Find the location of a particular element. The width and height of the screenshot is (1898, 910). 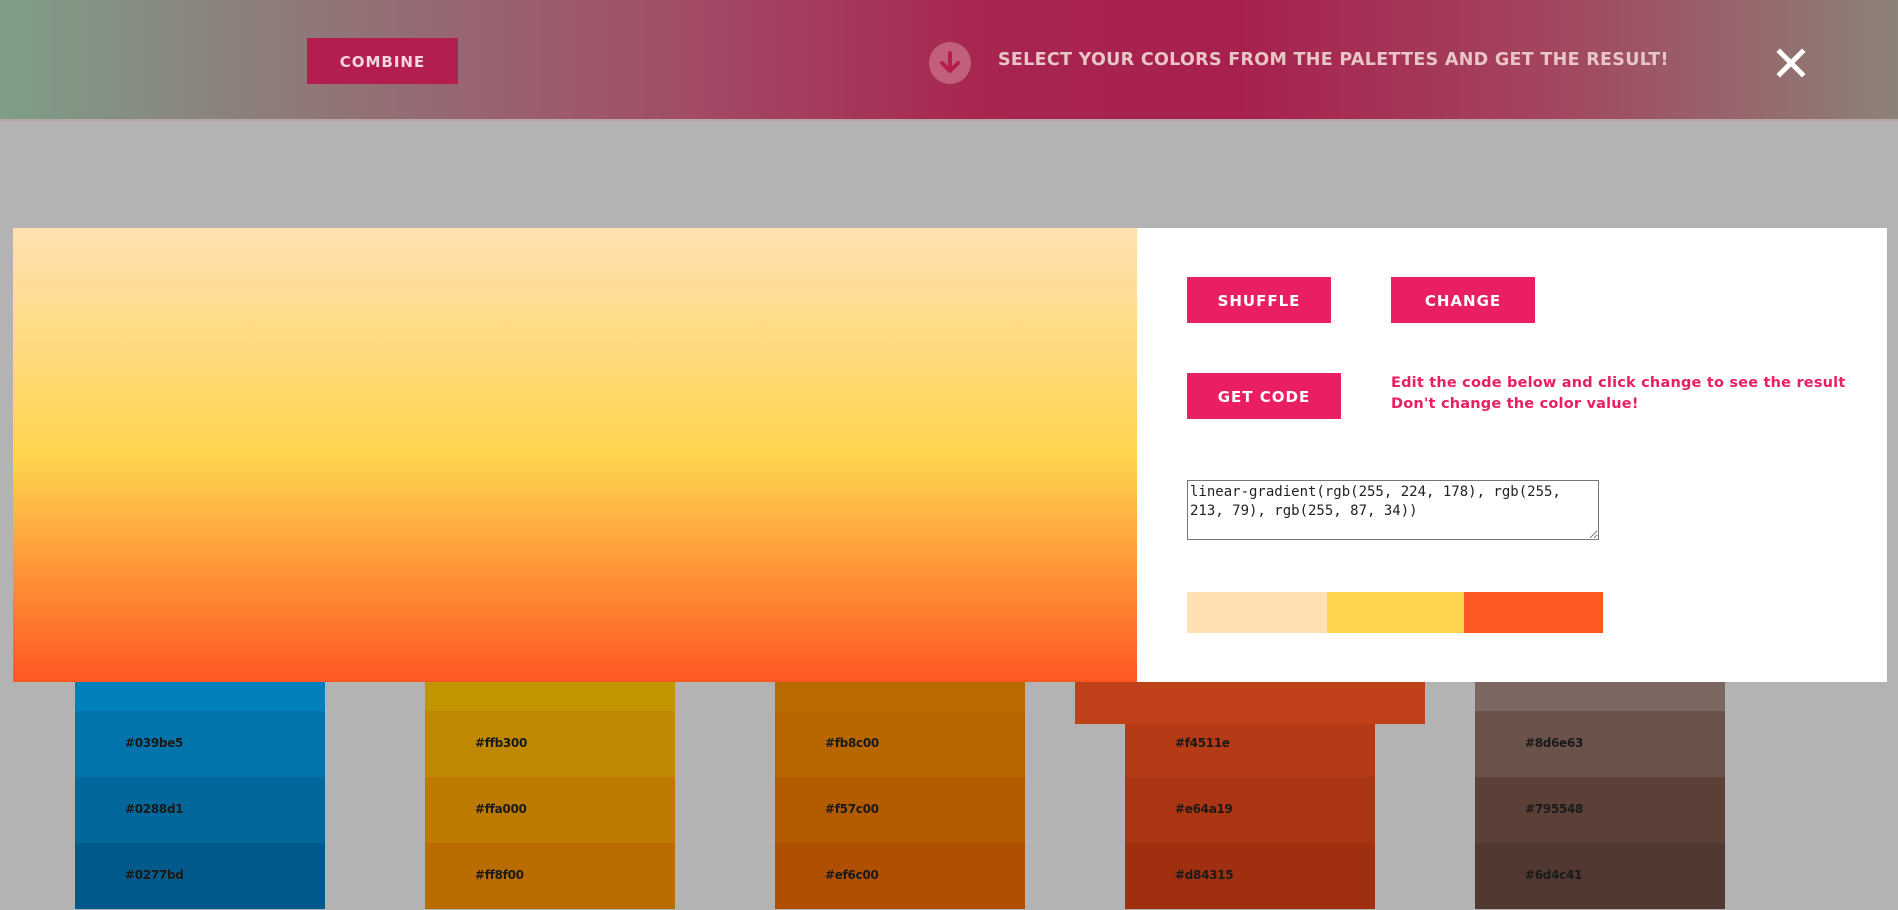

palette-swatch: #fb8c00 is located at coordinates (900, 744).